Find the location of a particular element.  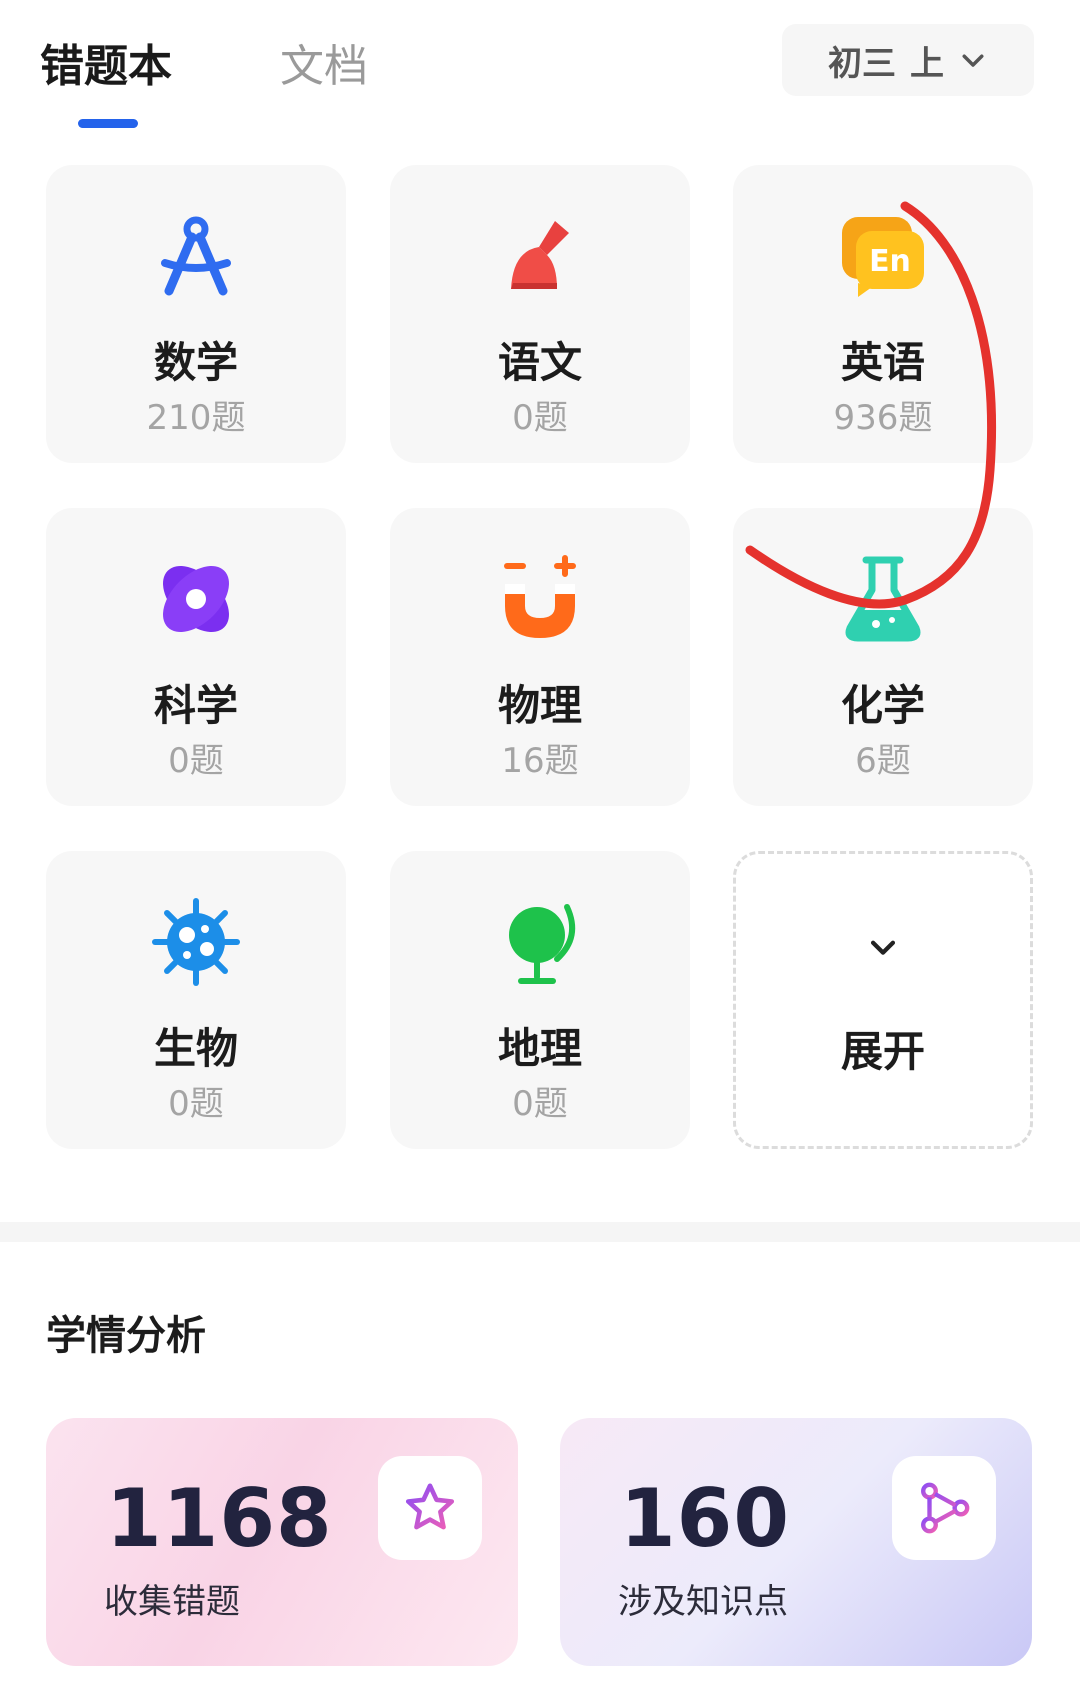

star-icon is located at coordinates (430, 1508).